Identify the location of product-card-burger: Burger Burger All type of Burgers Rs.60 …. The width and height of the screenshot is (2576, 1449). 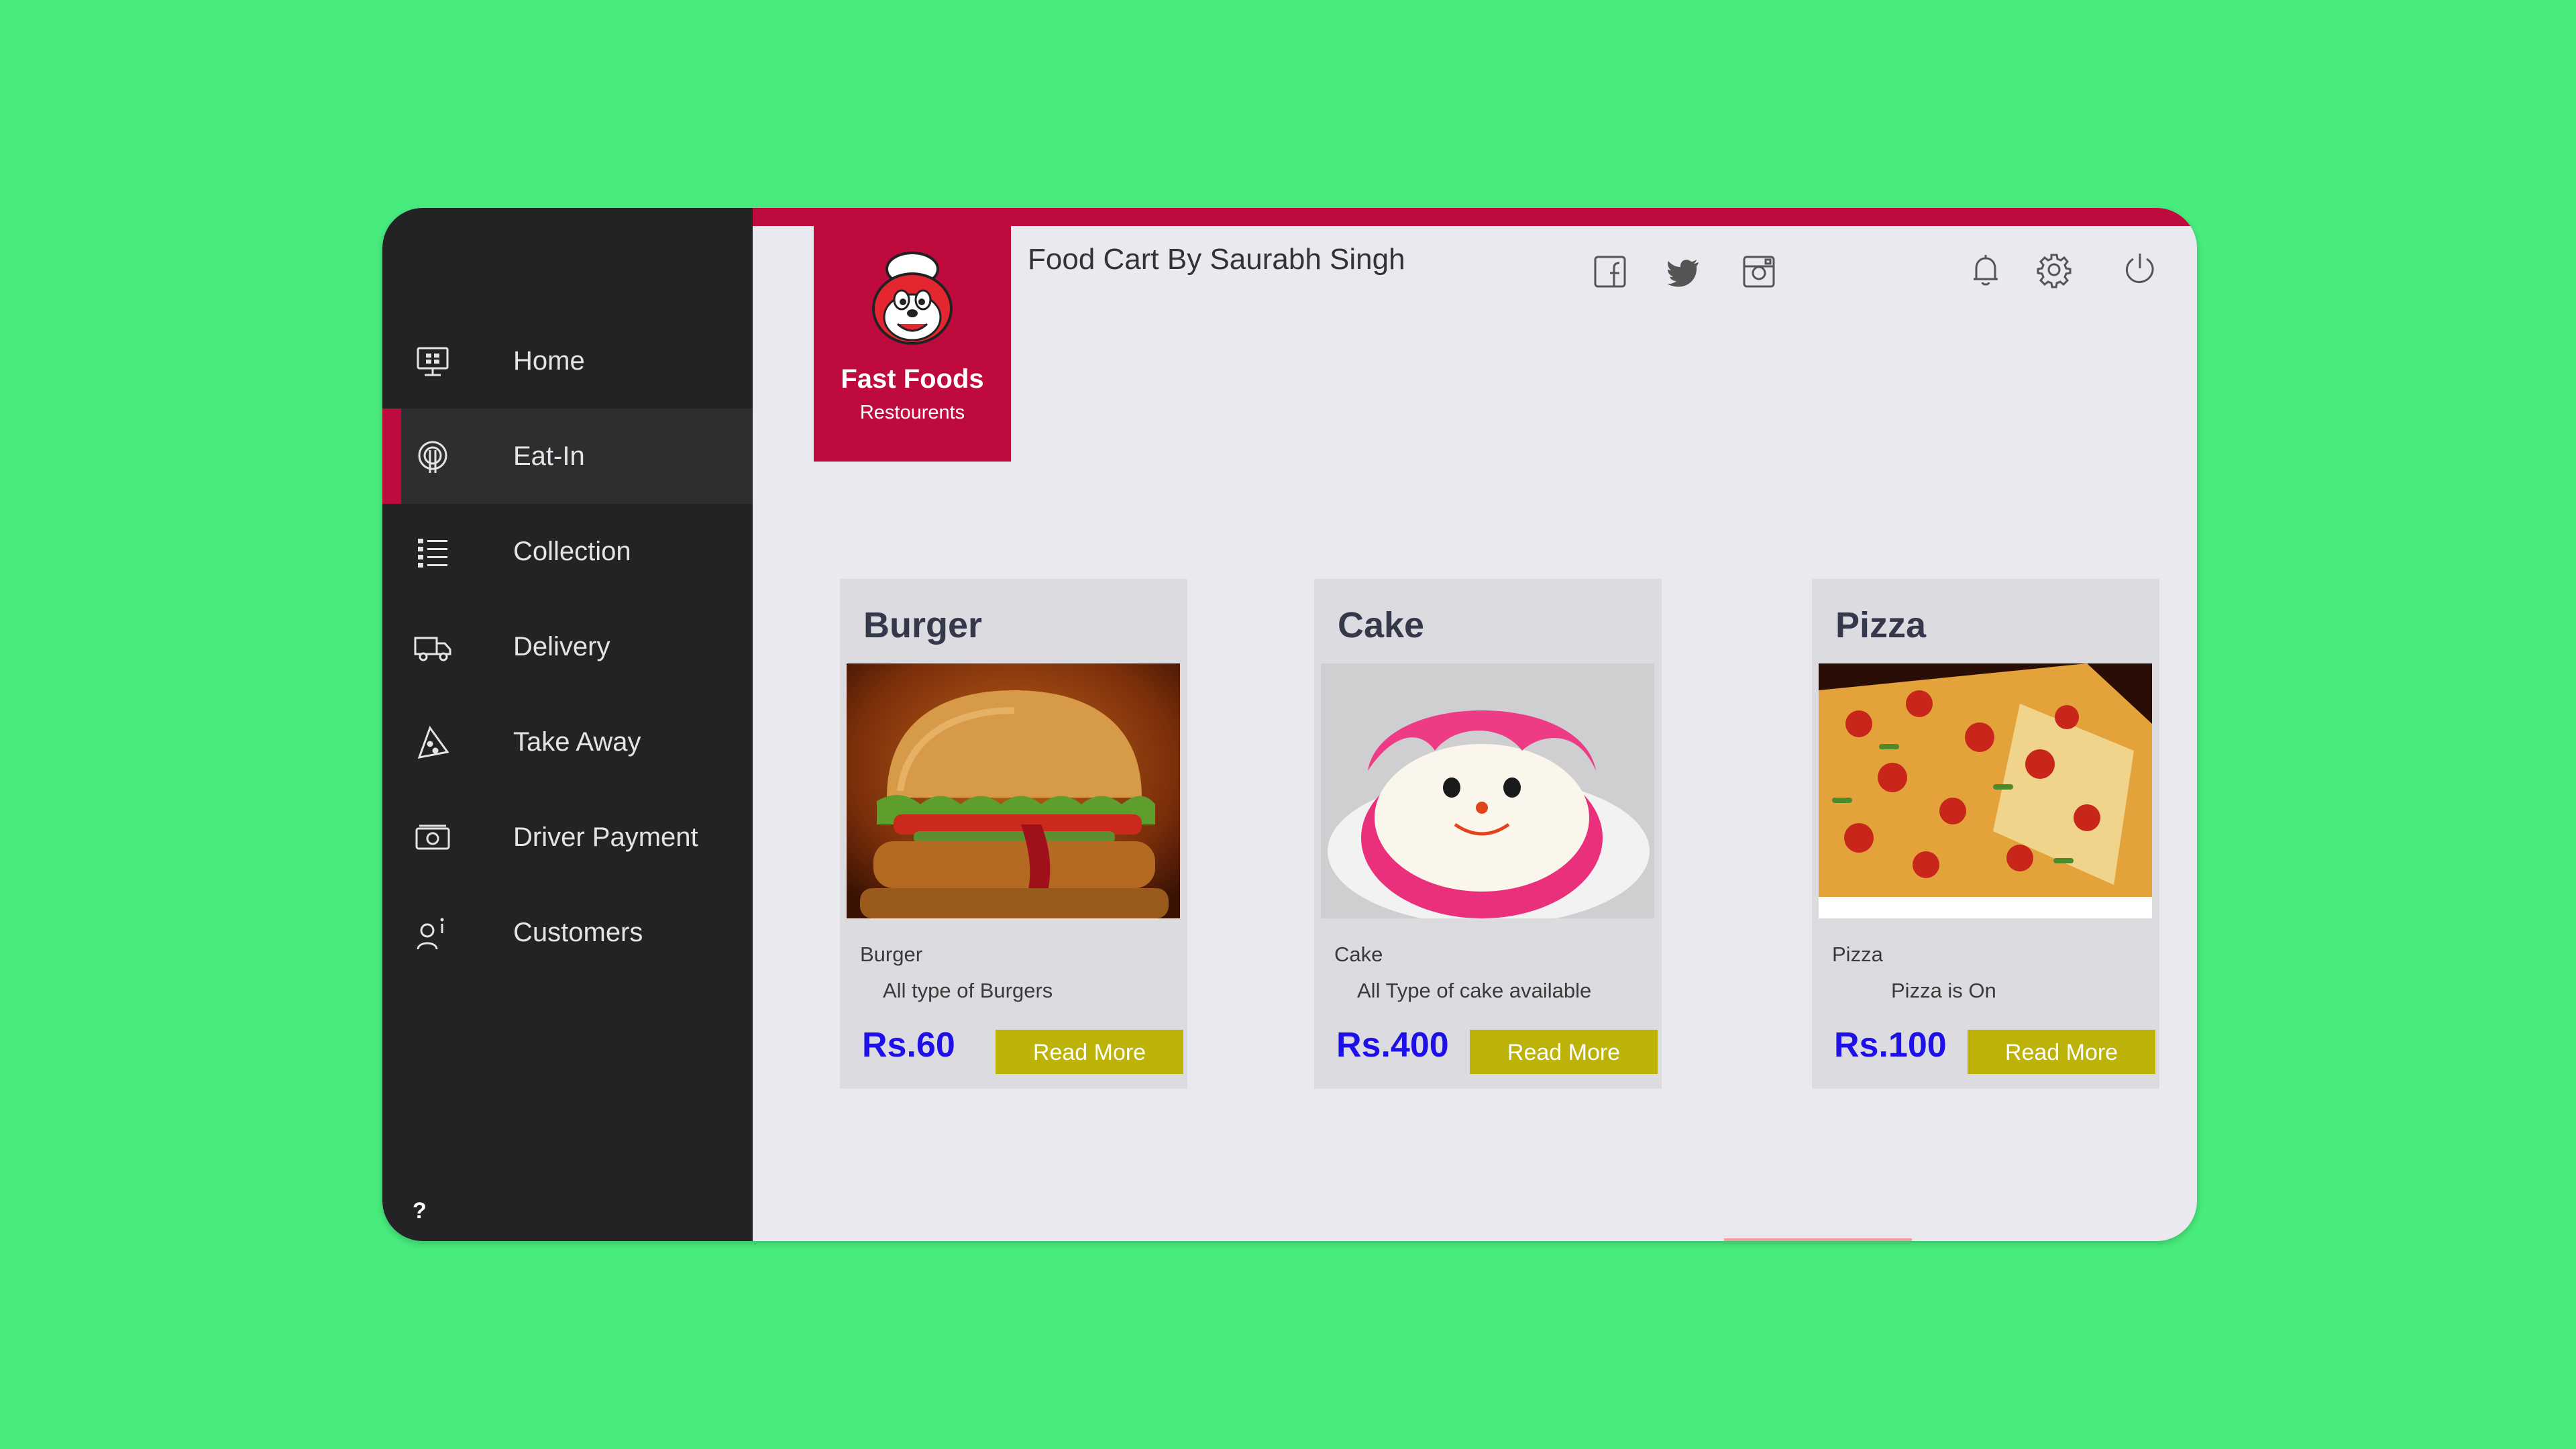
(1013, 834).